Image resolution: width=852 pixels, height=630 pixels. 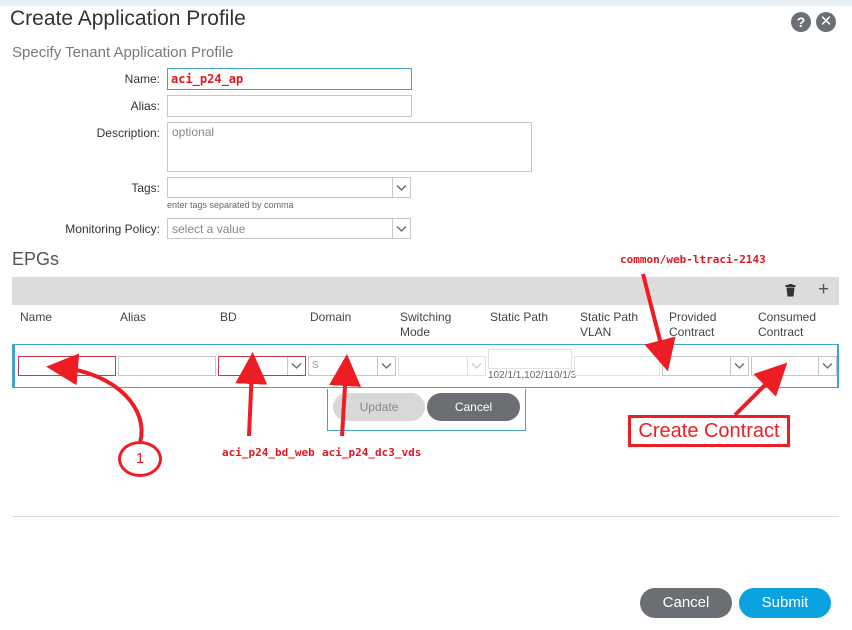 I want to click on cancel-button: Cancel, so click(x=686, y=603).